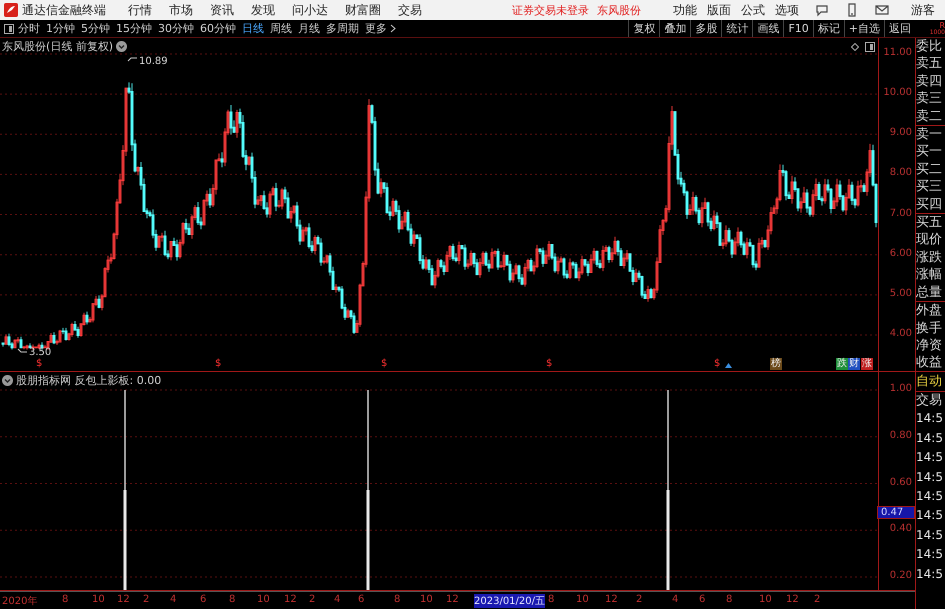 The image size is (945, 609). Describe the element at coordinates (218, 28) in the screenshot. I see `period-tab: 60分钟` at that location.